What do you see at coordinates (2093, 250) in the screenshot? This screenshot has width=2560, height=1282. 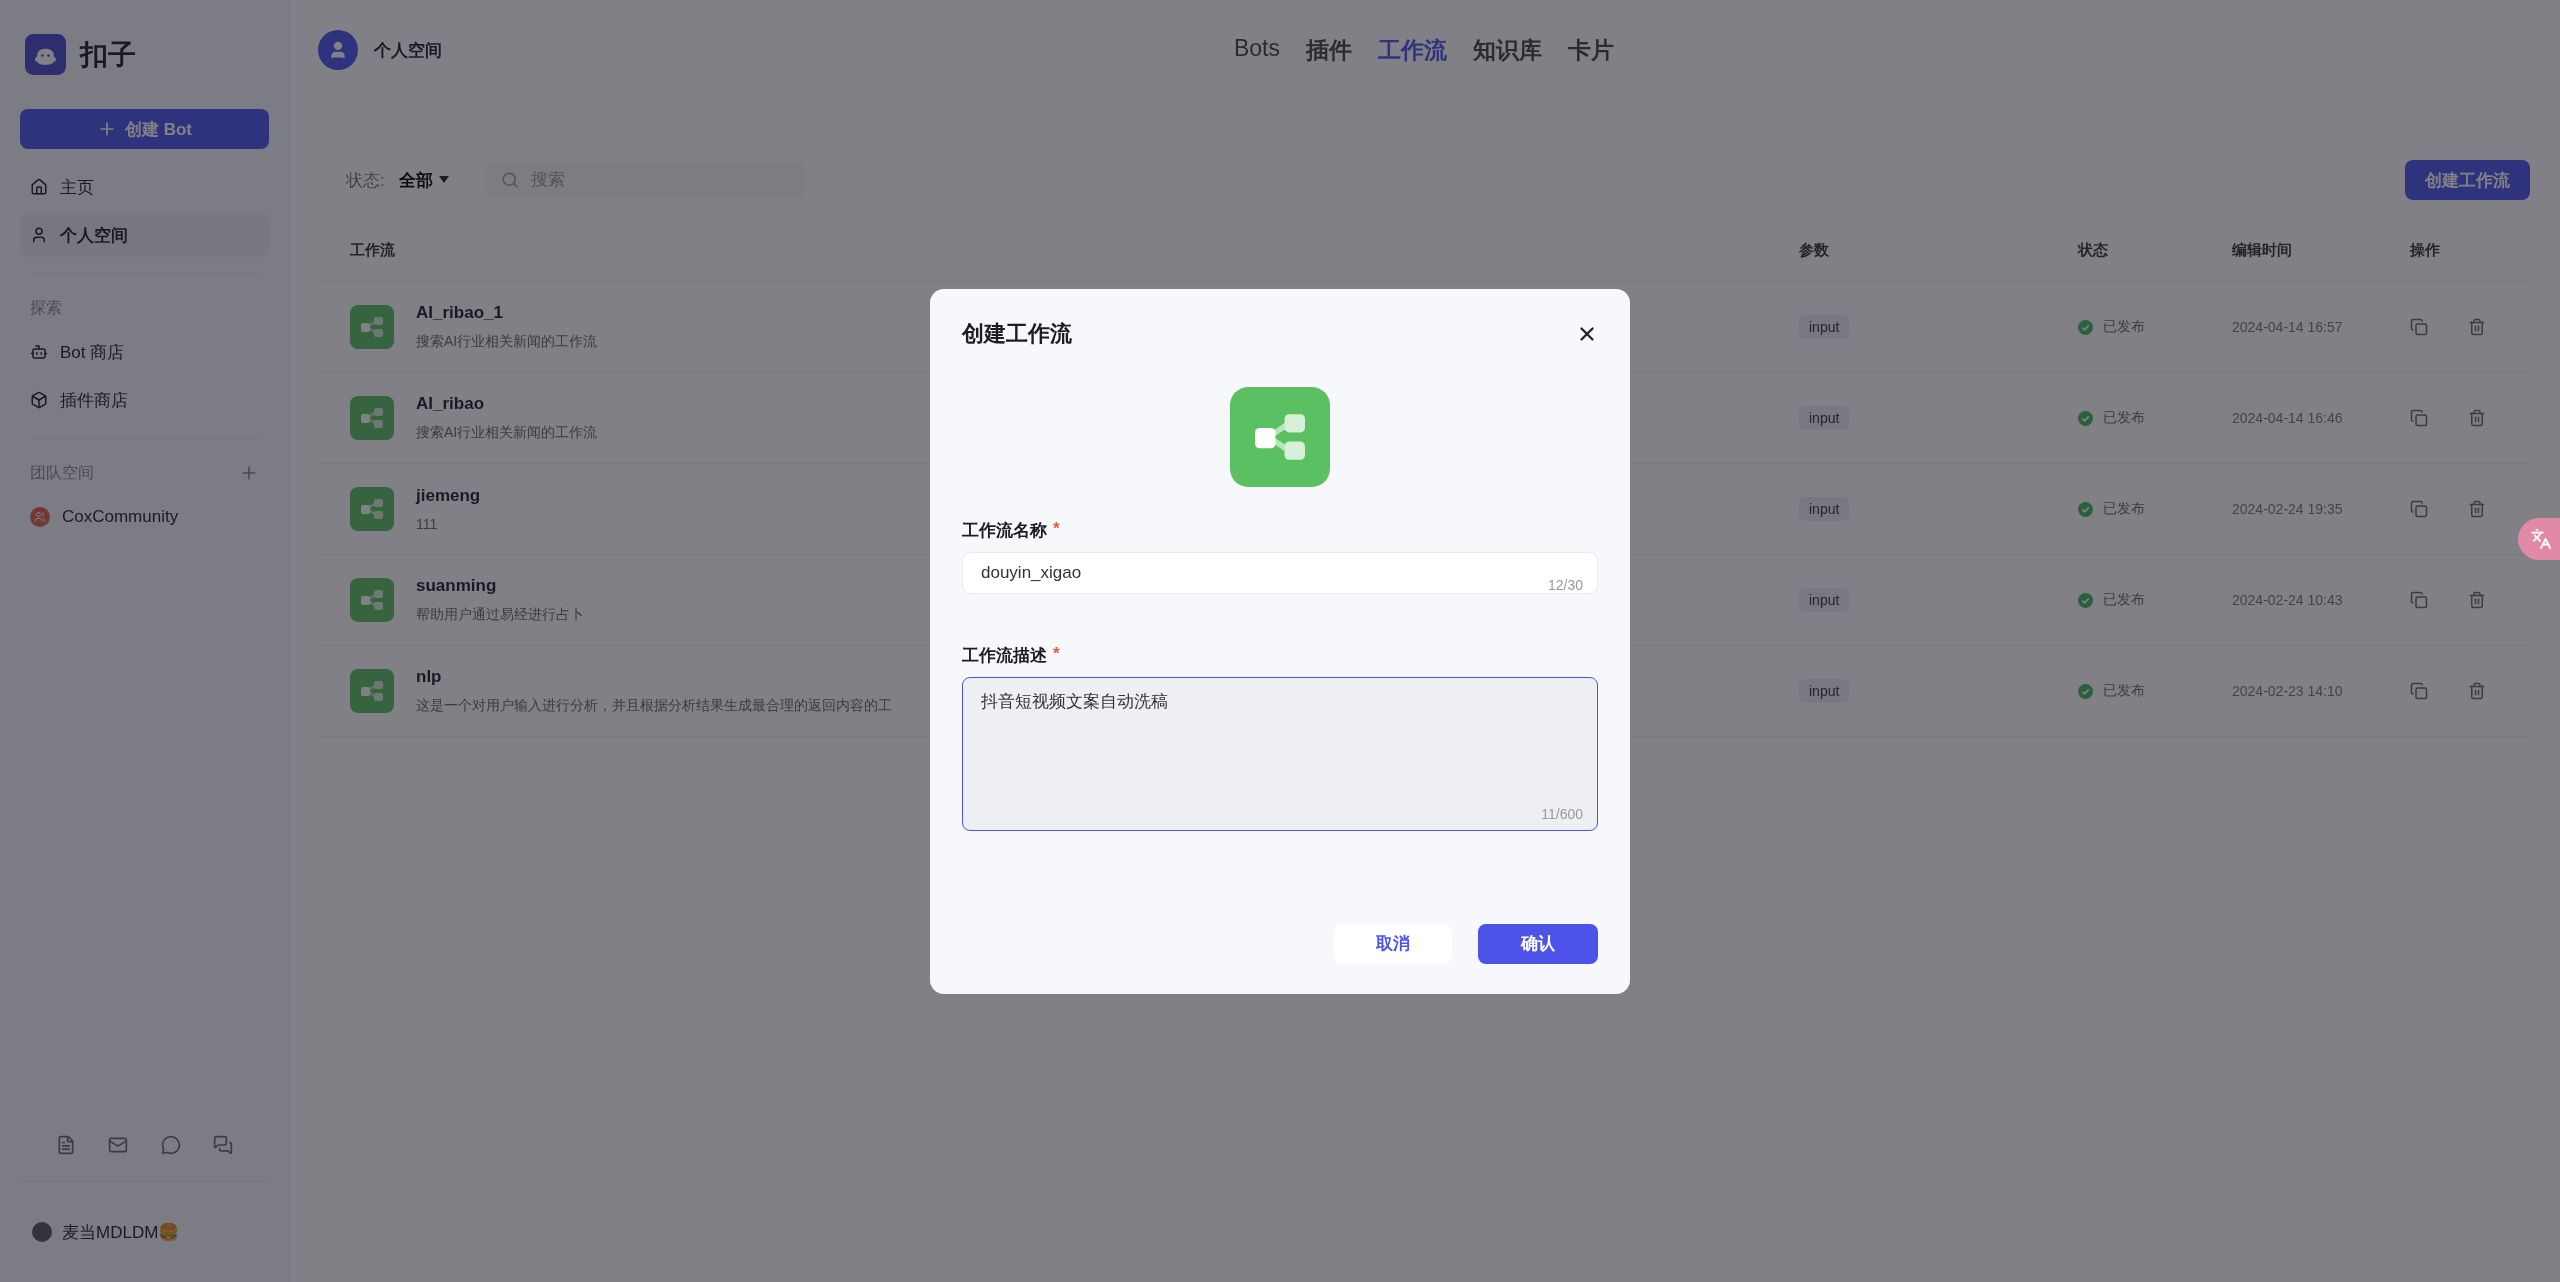 I see `column-header: 状态` at bounding box center [2093, 250].